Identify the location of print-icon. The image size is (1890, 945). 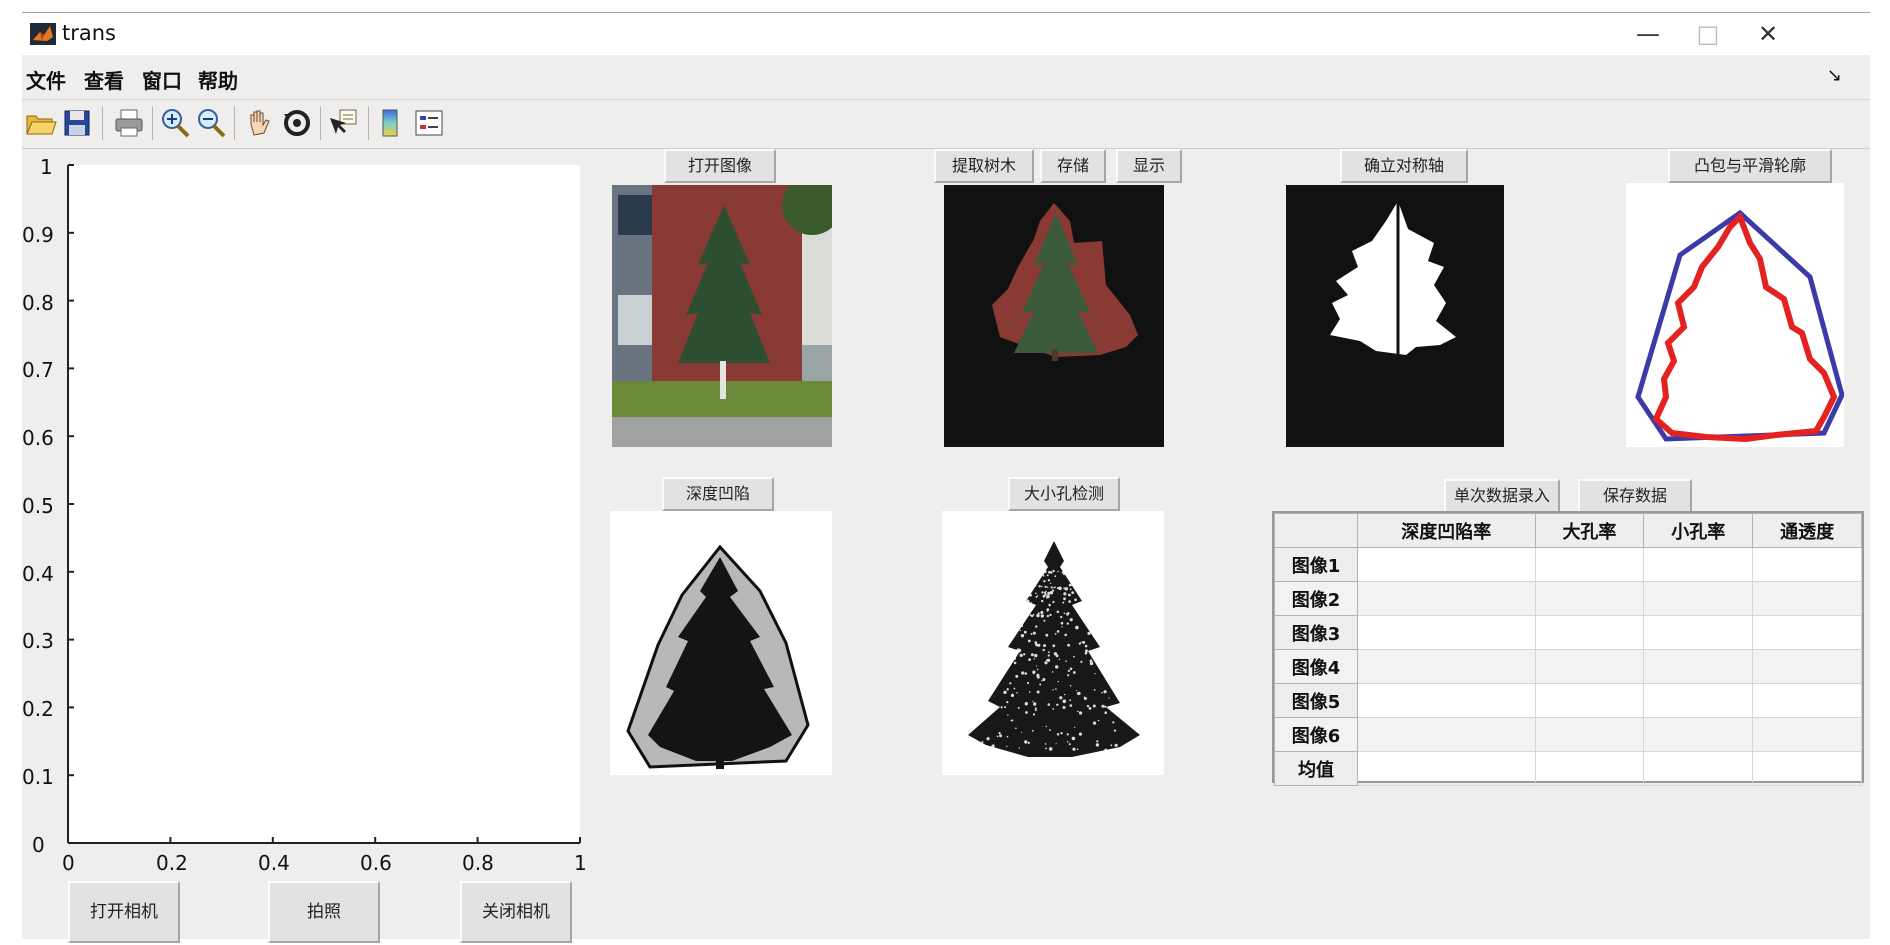
(129, 123).